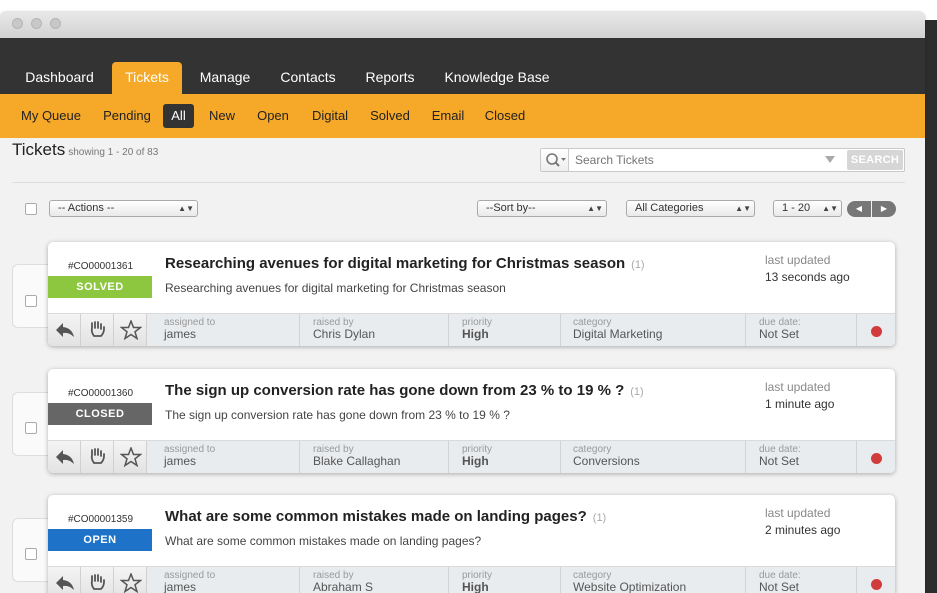 This screenshot has height=593, width=937. Describe the element at coordinates (448, 116) in the screenshot. I see `subnav-email: Email` at that location.